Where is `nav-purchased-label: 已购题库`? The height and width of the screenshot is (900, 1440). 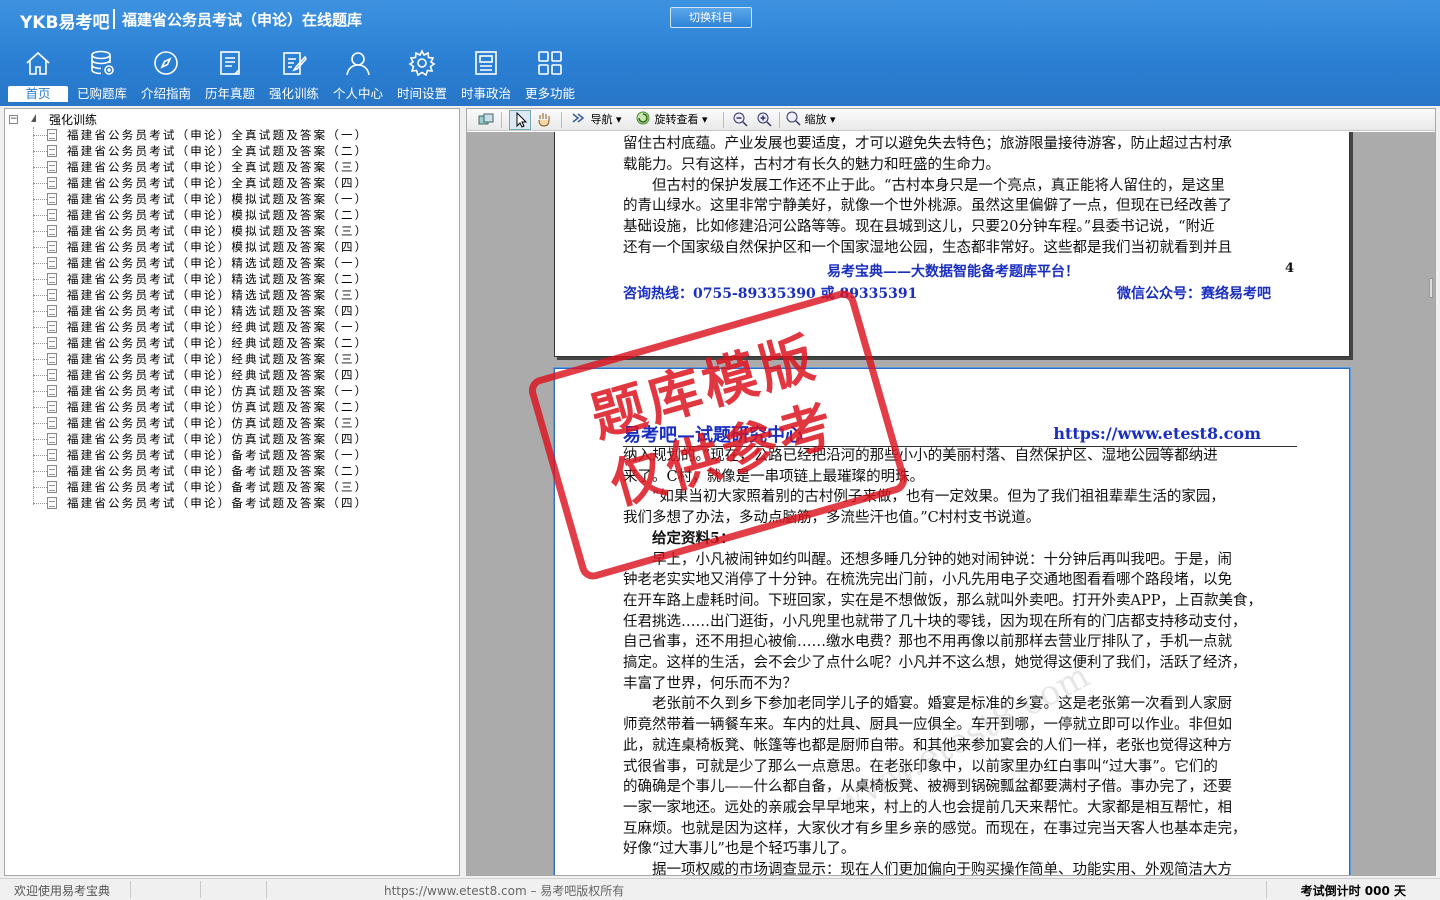
nav-purchased-label: 已购题库 is located at coordinates (101, 93).